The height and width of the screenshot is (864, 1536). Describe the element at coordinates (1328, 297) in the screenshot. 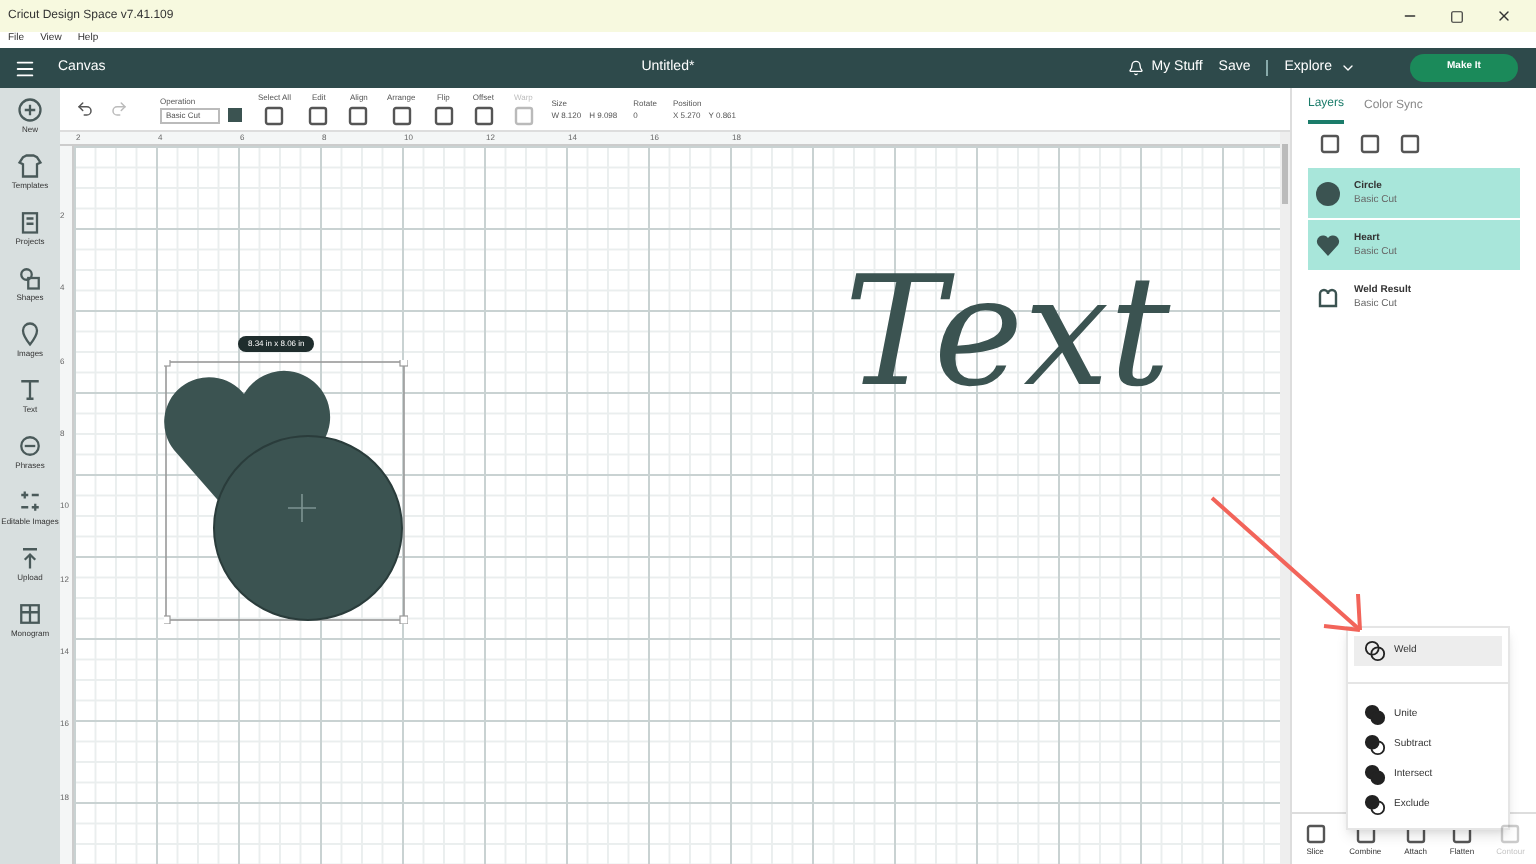

I see `weld-shape-icon` at that location.